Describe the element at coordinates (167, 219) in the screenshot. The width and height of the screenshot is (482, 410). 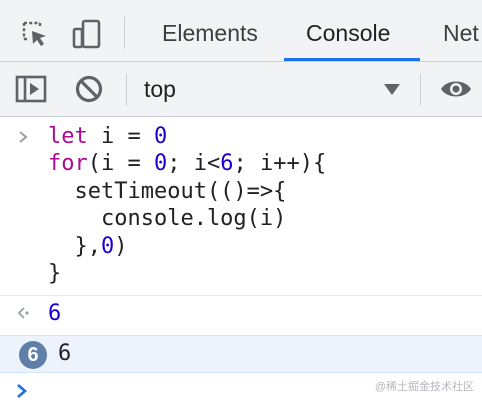
I see `code-token: console.log(i)` at that location.